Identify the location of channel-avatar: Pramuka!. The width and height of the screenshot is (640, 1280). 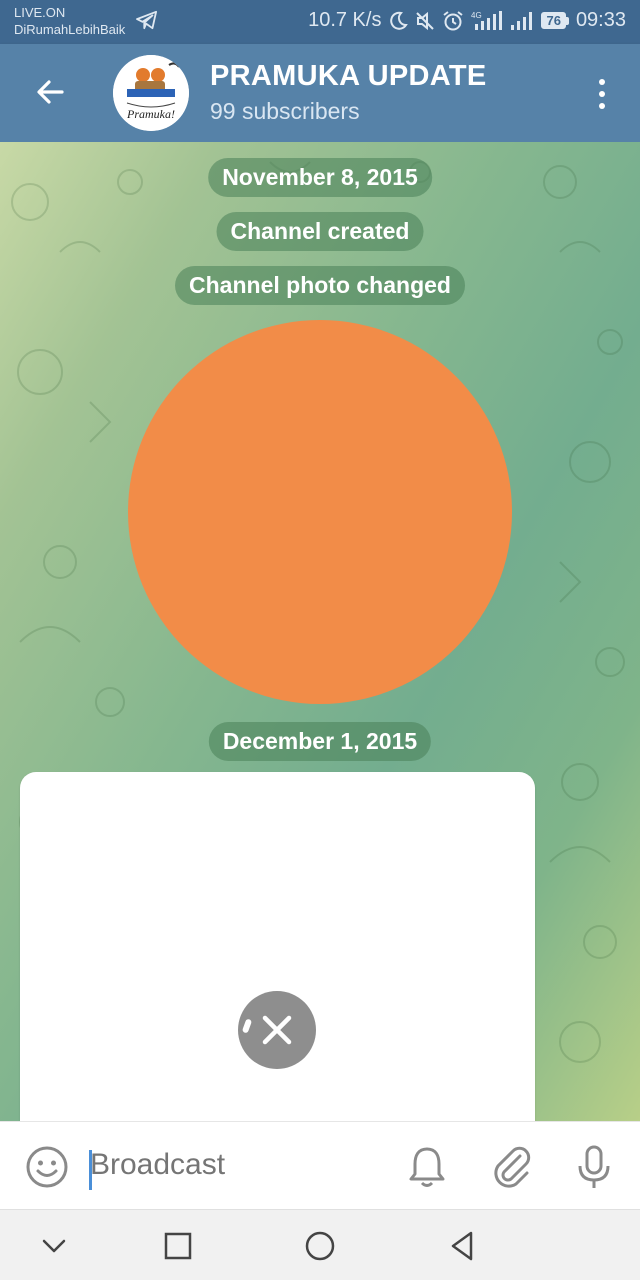
(151, 93).